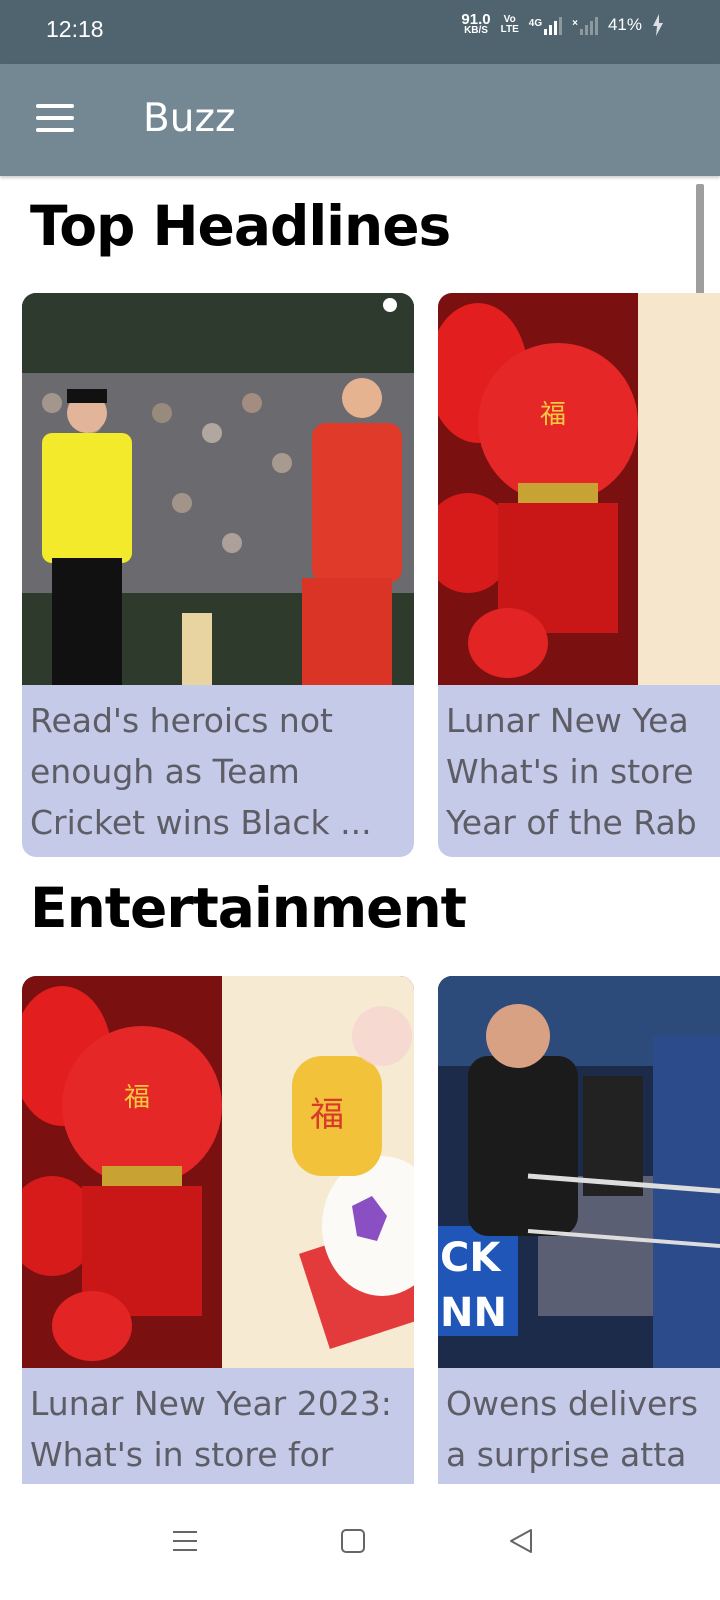 The height and width of the screenshot is (1600, 720). I want to click on title-line: Read's heroics not, so click(181, 720).